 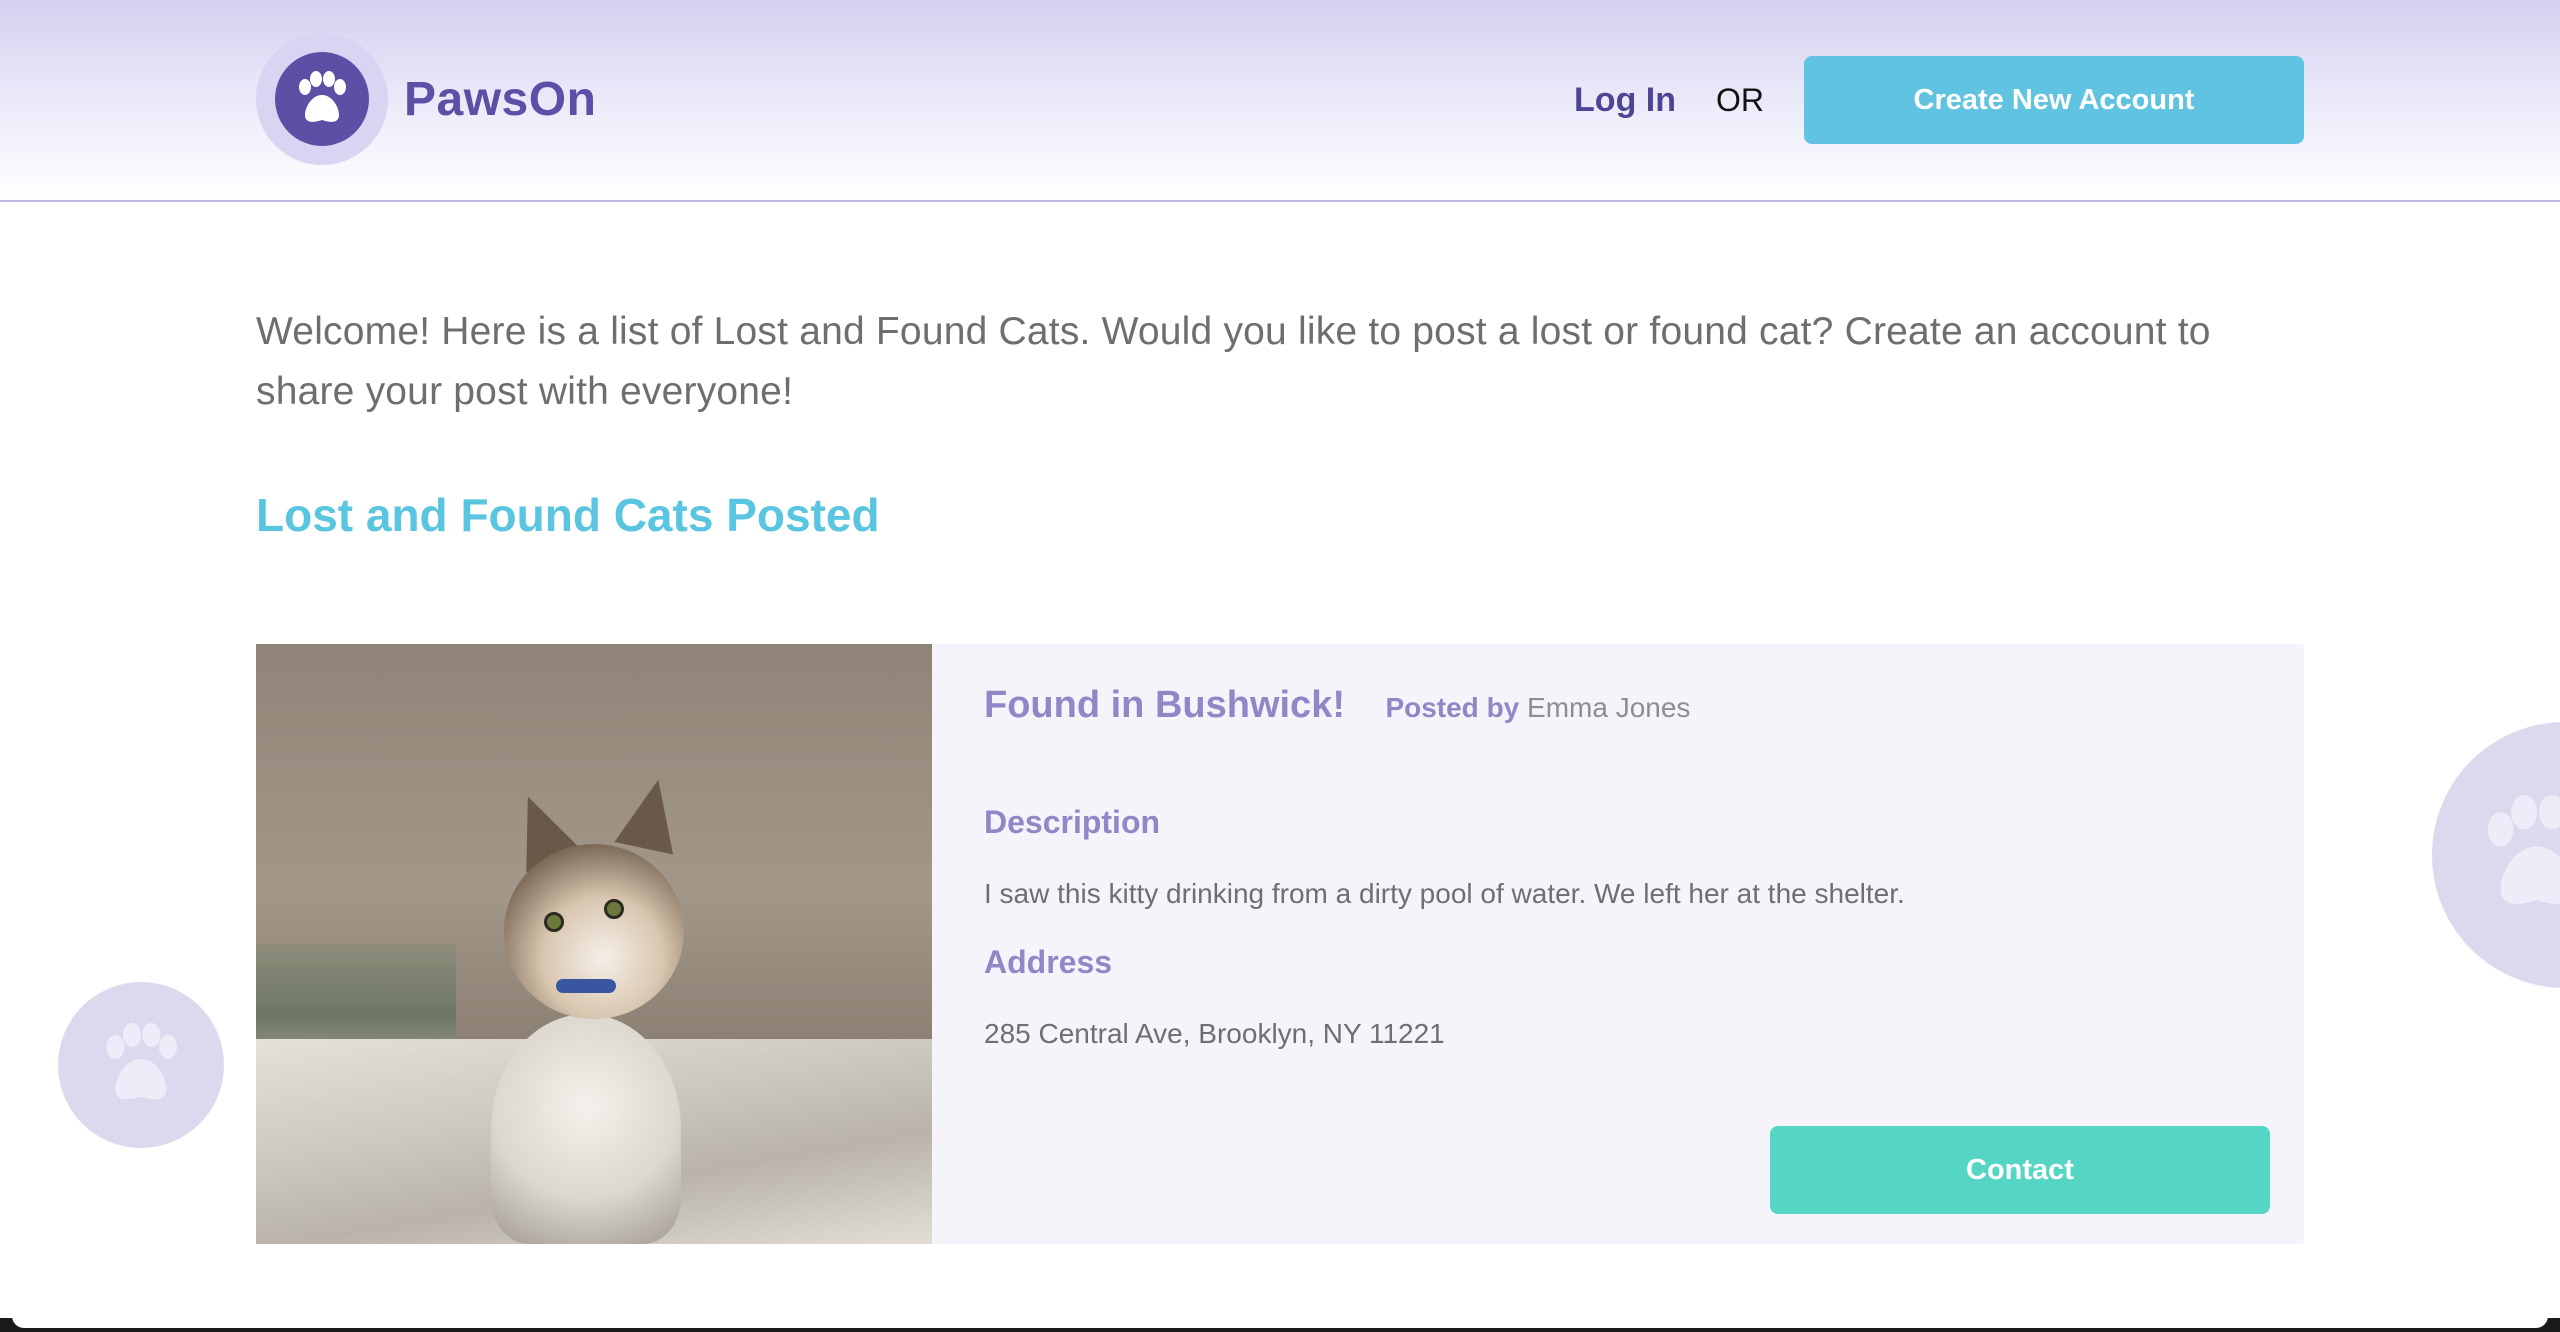 I want to click on or-separator: OR, so click(x=1740, y=99).